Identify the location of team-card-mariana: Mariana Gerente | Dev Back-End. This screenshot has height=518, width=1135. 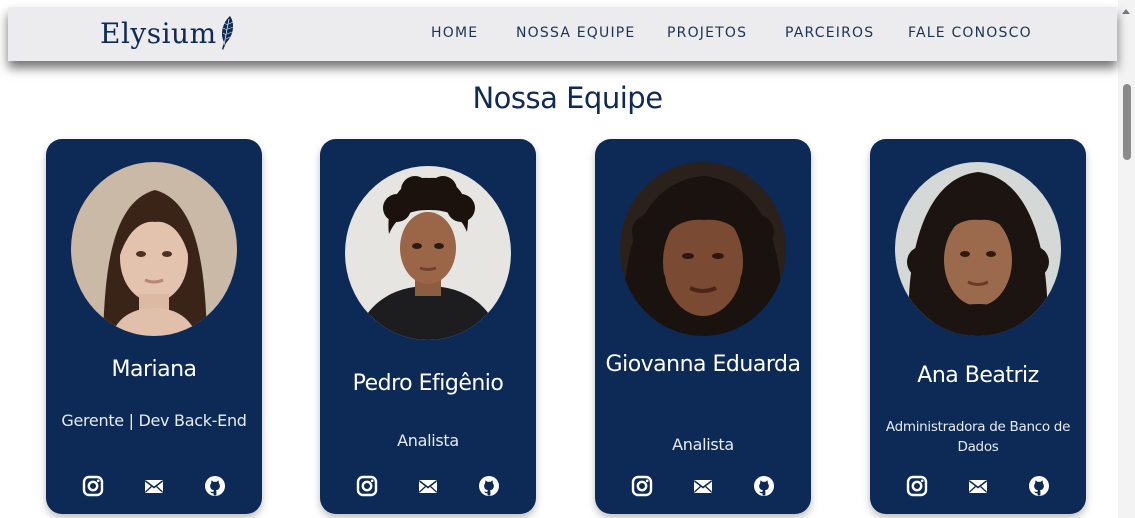
(154, 326).